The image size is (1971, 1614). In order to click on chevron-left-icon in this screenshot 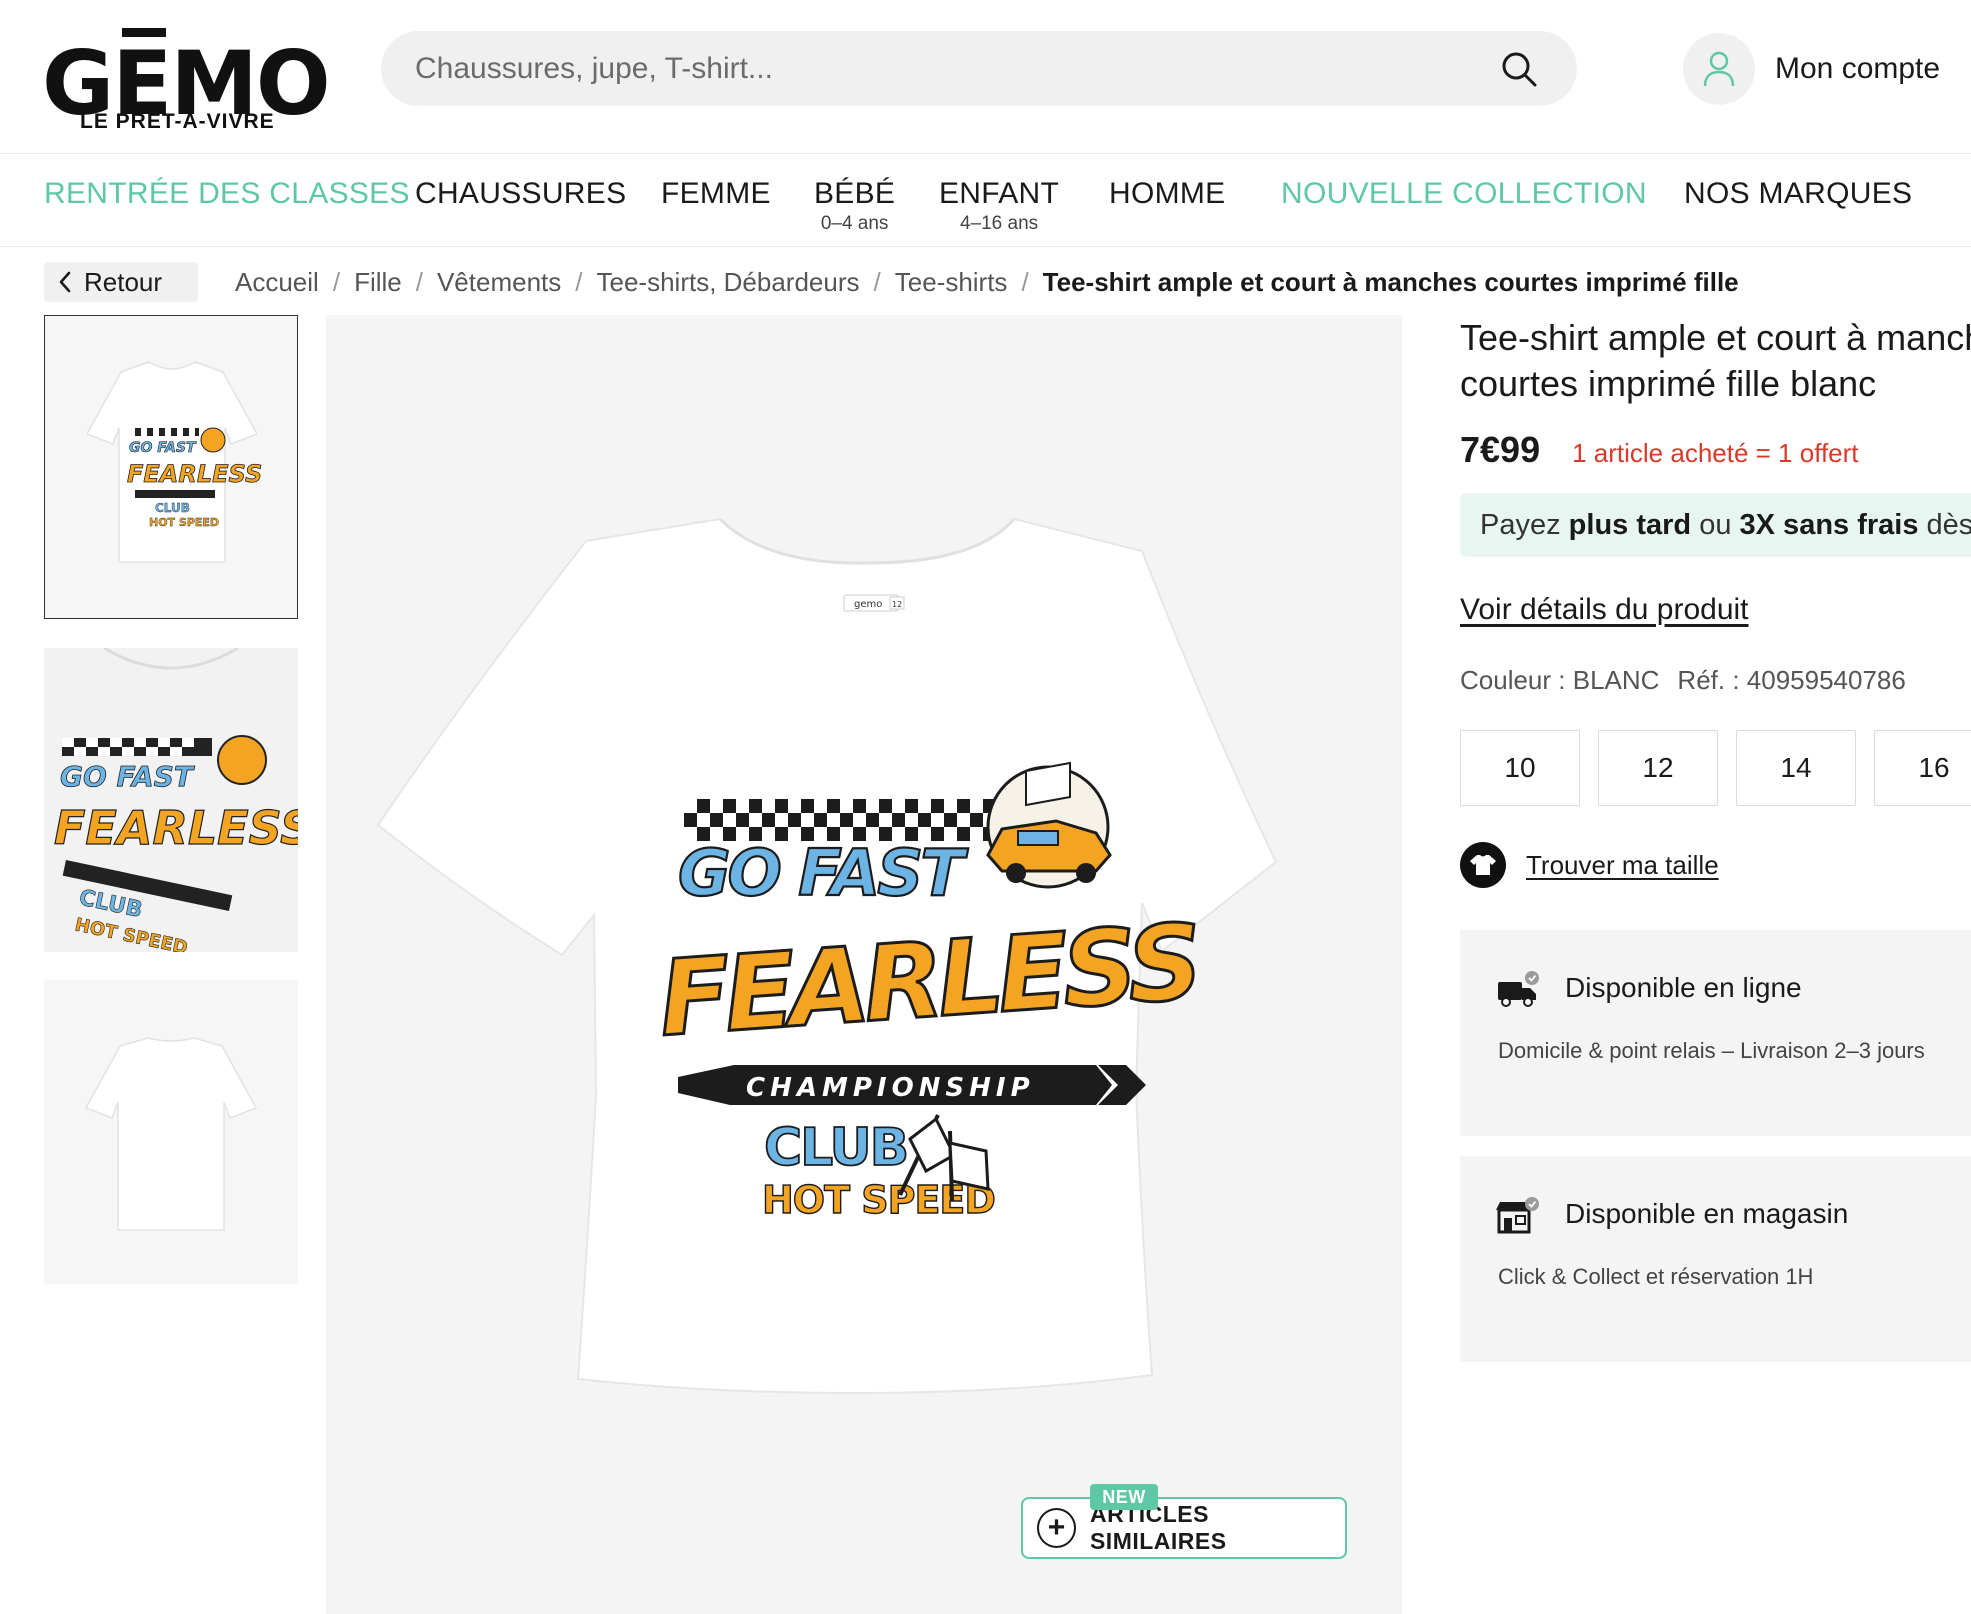, I will do `click(65, 282)`.